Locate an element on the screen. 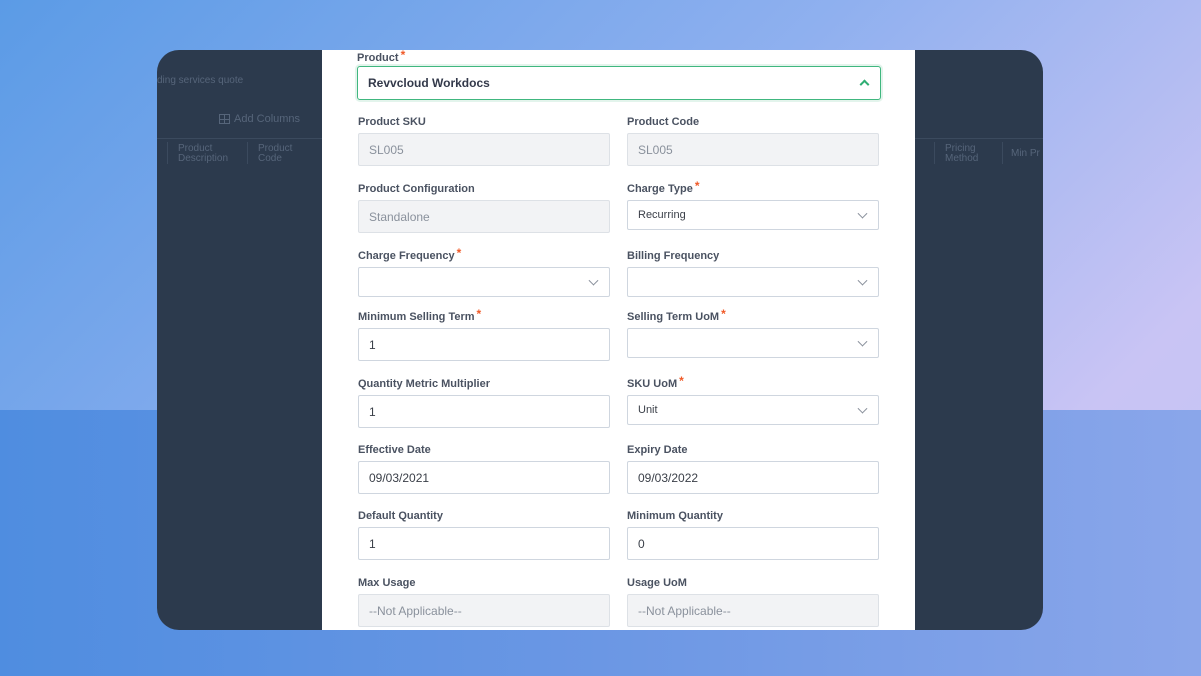 The image size is (1201, 676). product-configuration-value: Standalone is located at coordinates (399, 216).